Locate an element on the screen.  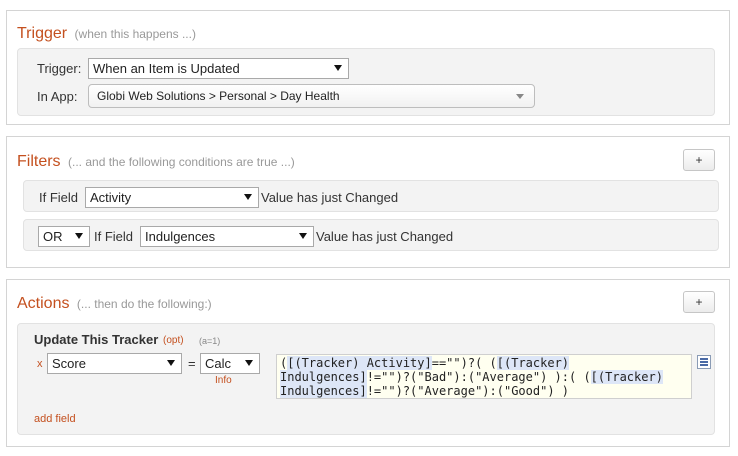
field-list-icon is located at coordinates (704, 362).